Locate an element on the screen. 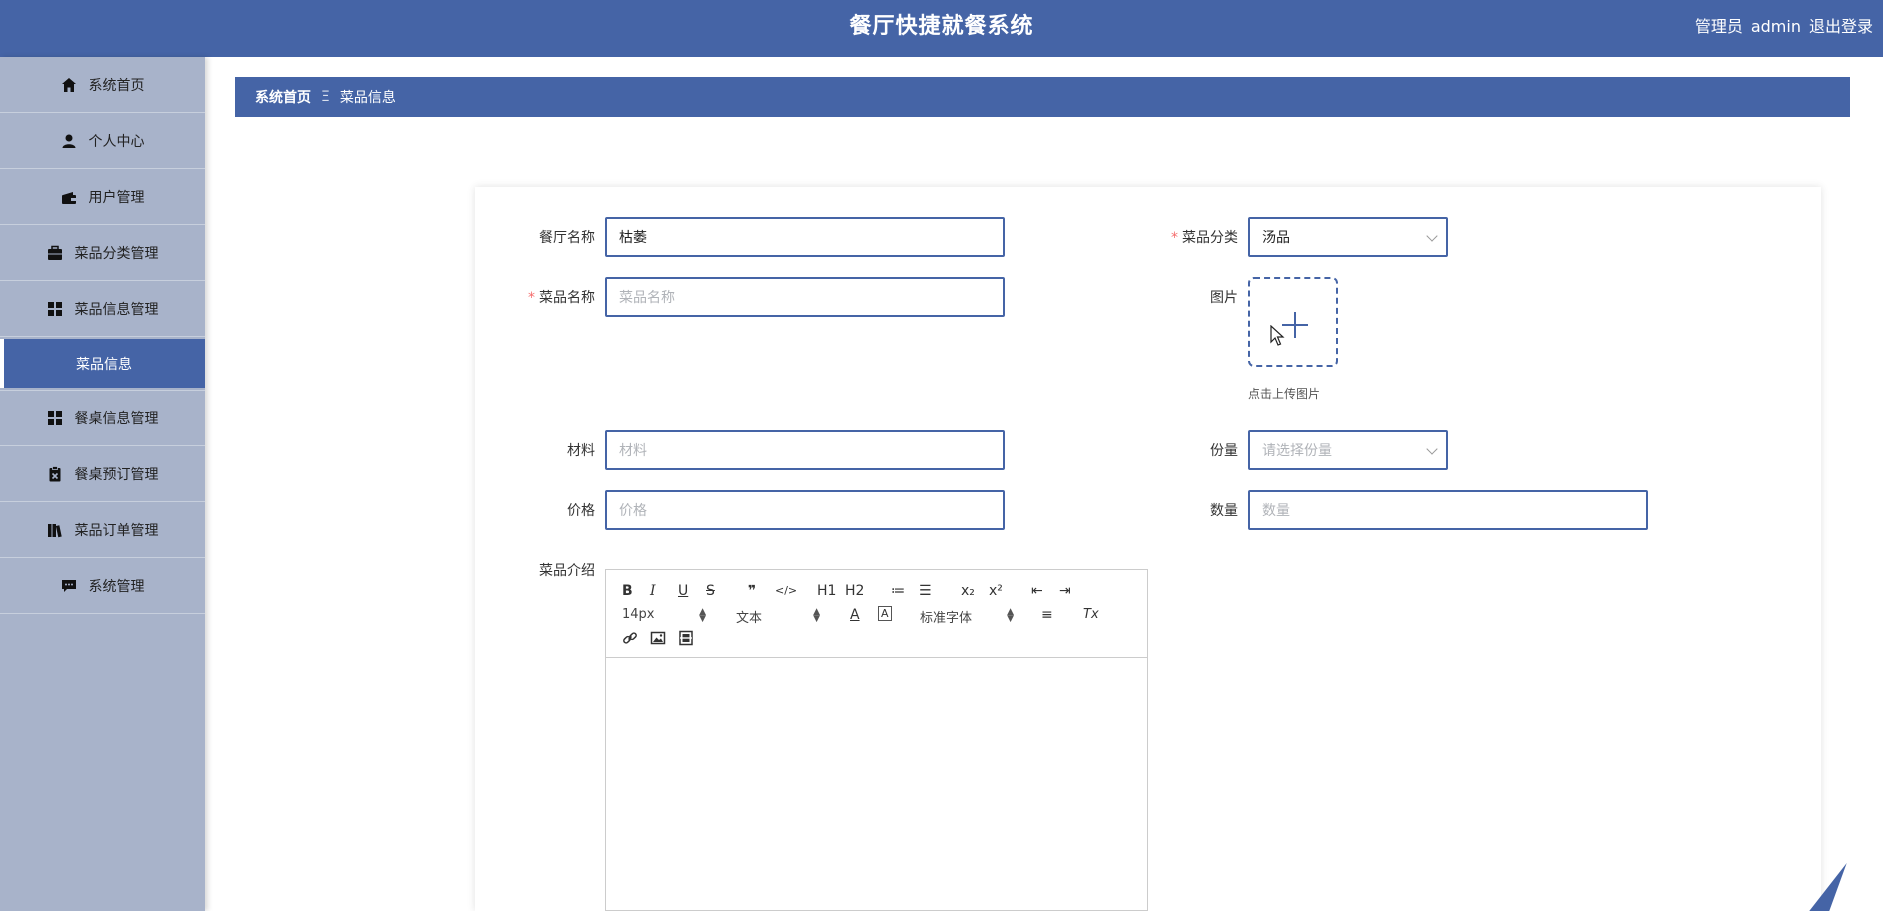 The width and height of the screenshot is (1883, 911). user-icon is located at coordinates (69, 141).